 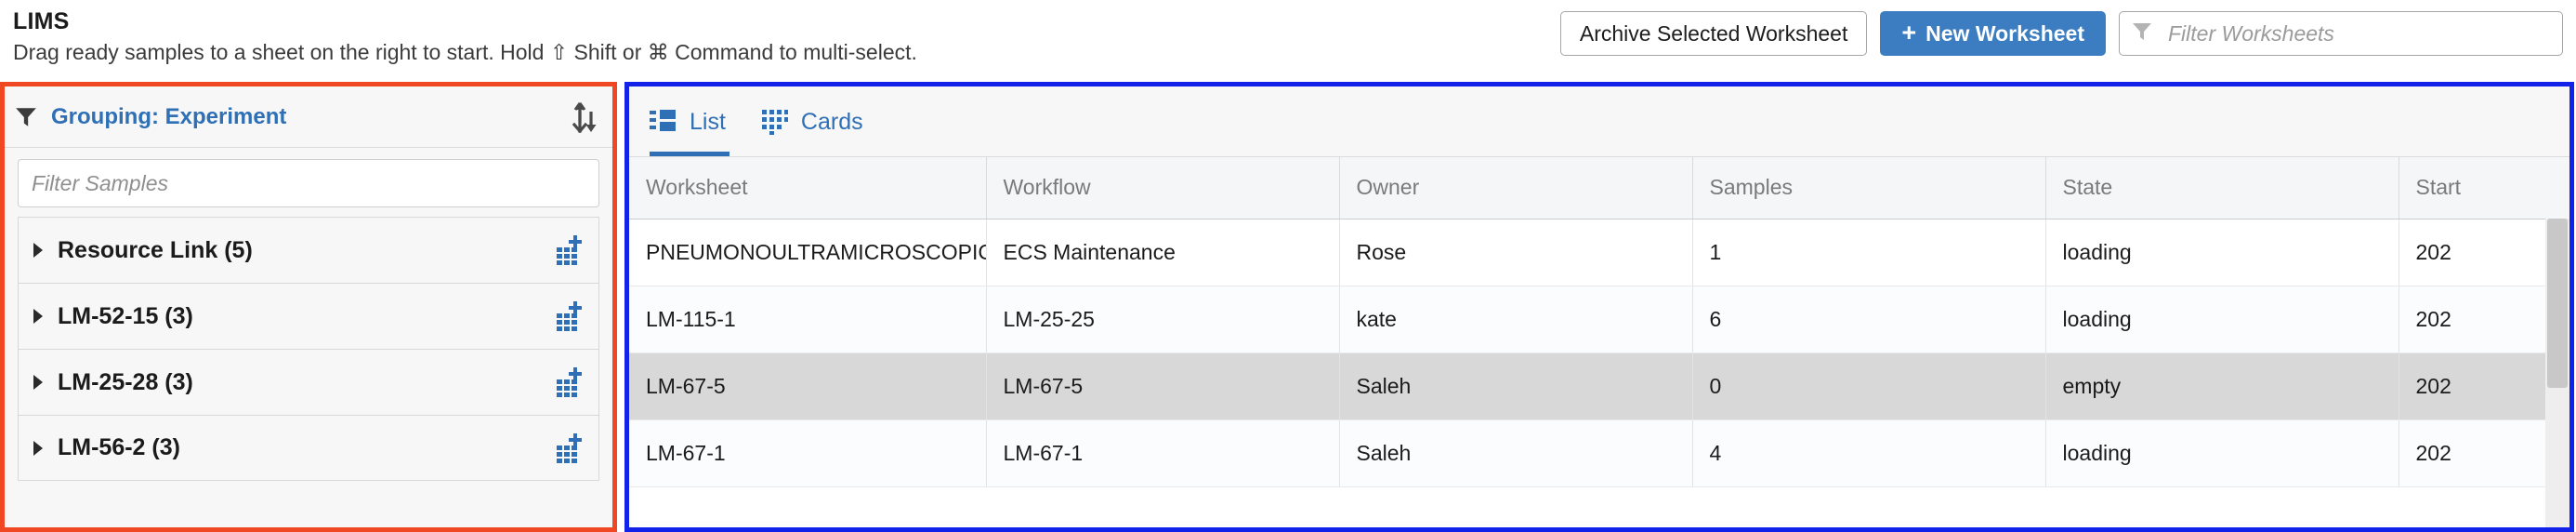 I want to click on column-header-state: State, so click(x=2222, y=188).